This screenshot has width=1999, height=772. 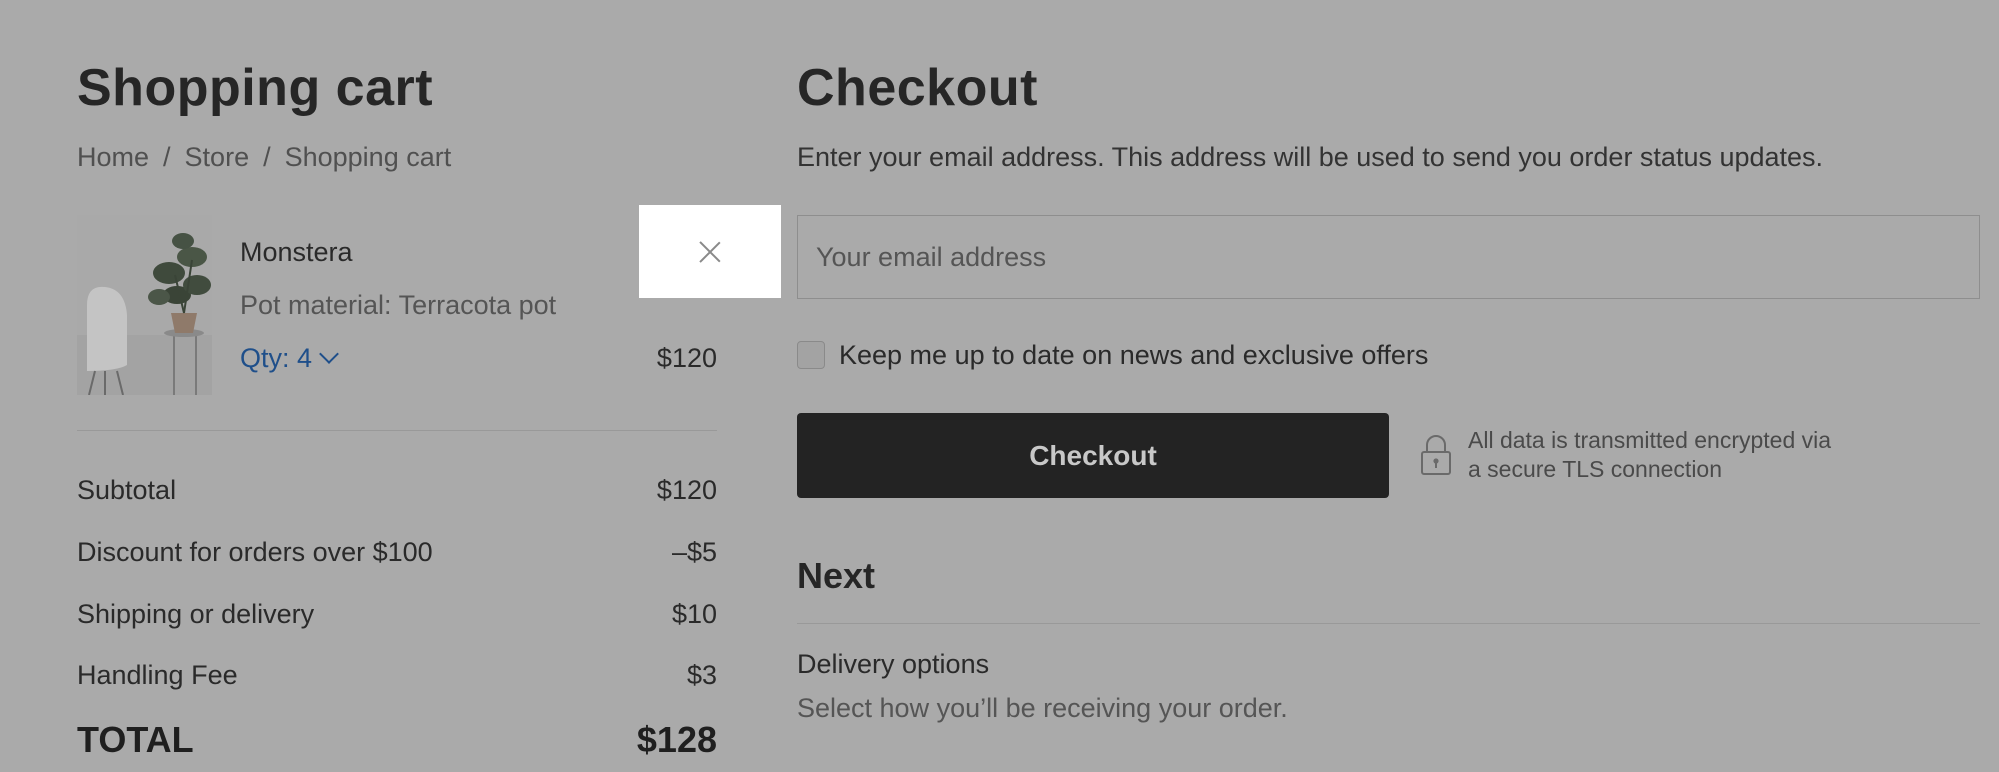 I want to click on delivery-options-title: Delivery options, so click(x=893, y=664).